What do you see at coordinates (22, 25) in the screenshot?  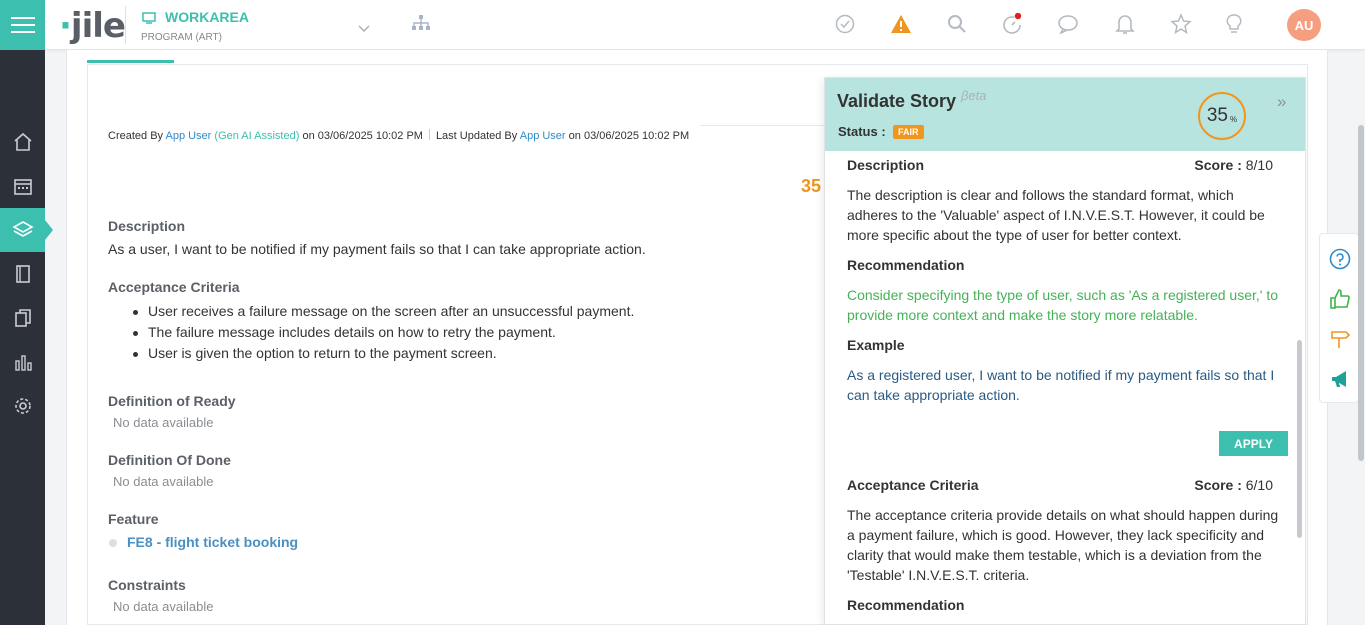 I see `hamburger-menu-button` at bounding box center [22, 25].